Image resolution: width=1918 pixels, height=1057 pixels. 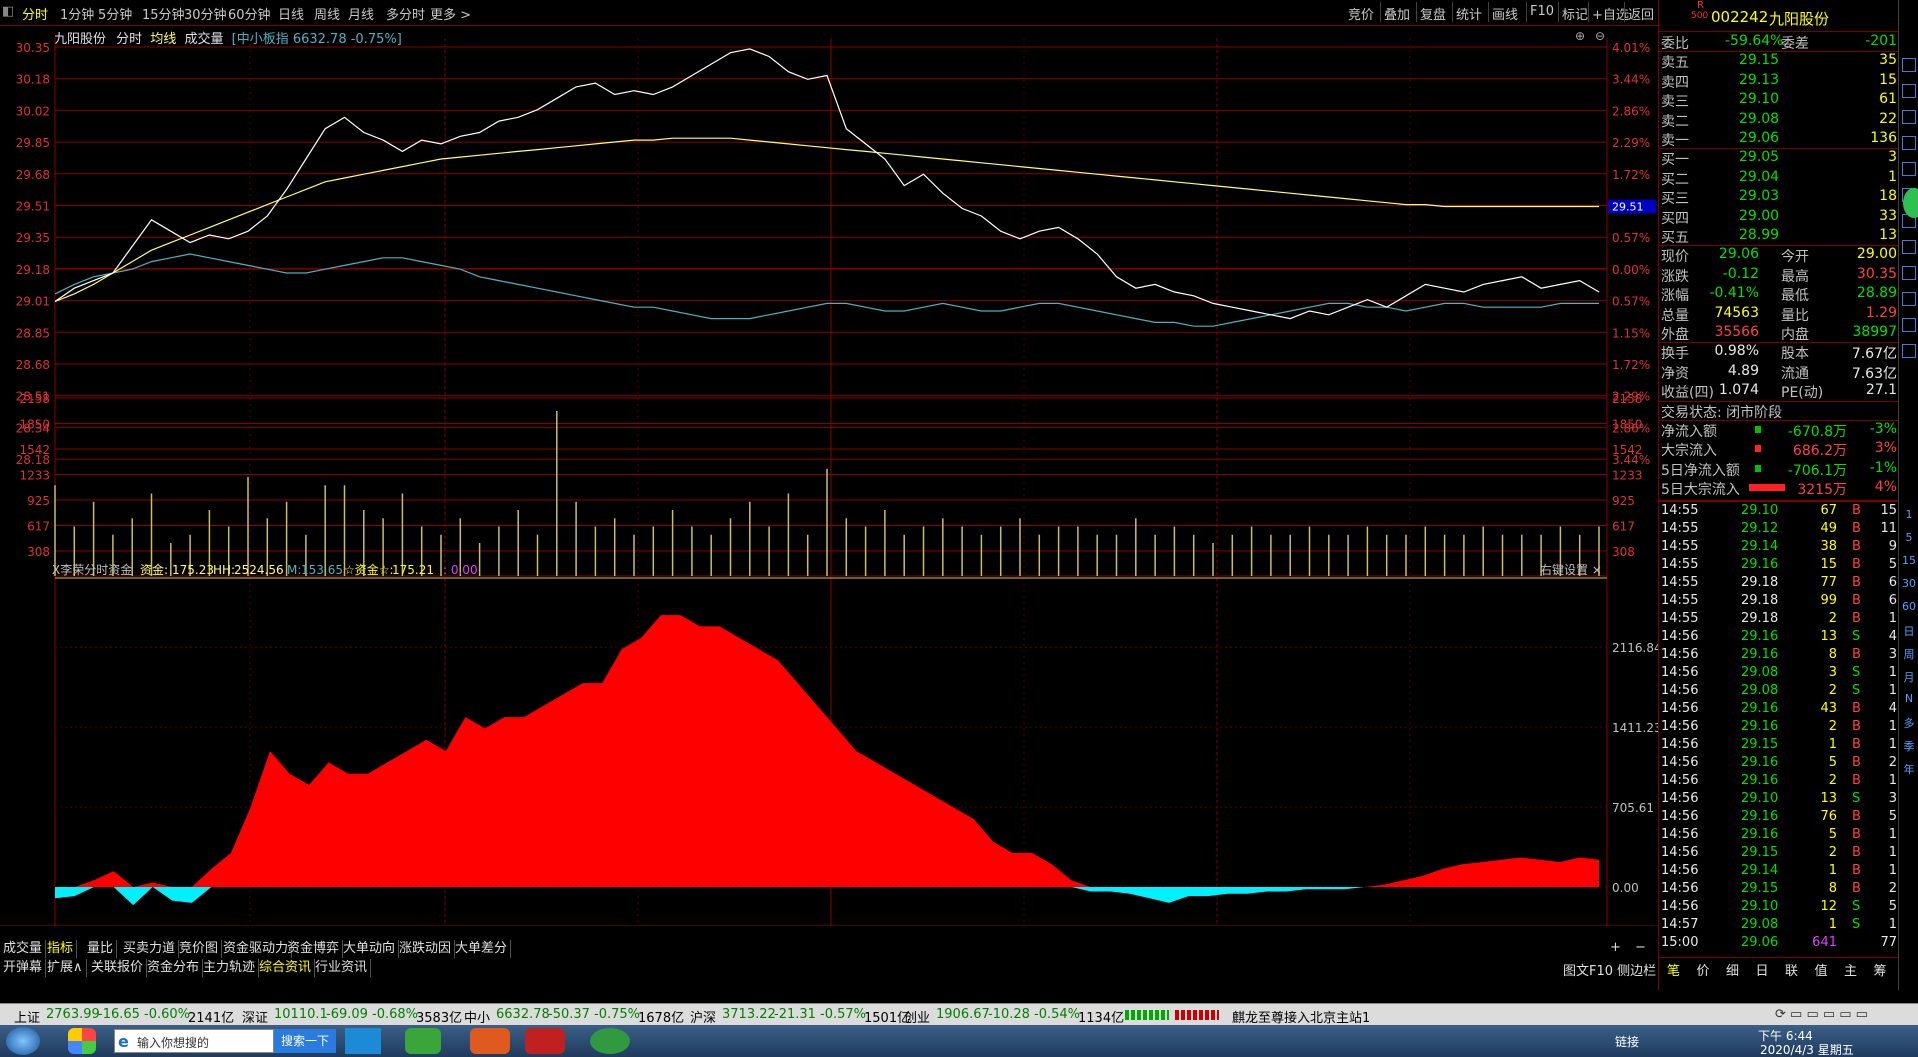 What do you see at coordinates (291, 13) in the screenshot?
I see `period-tab: 日线` at bounding box center [291, 13].